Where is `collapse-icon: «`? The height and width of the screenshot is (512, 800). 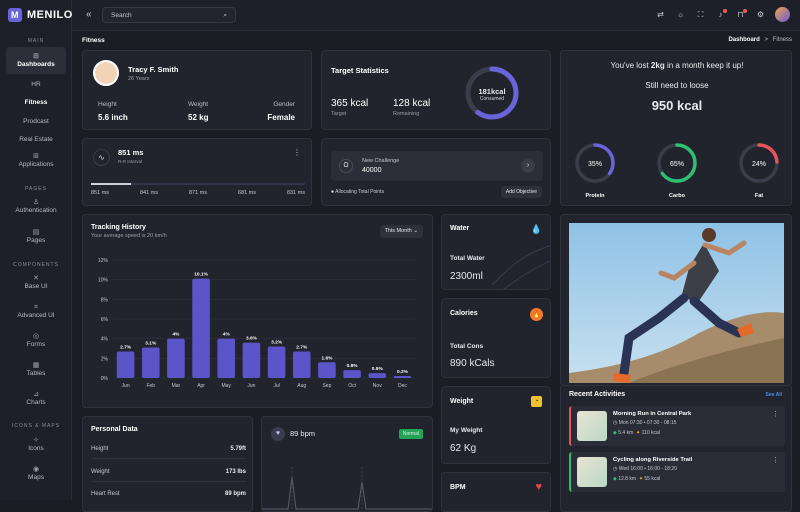 collapse-icon: « is located at coordinates (89, 14).